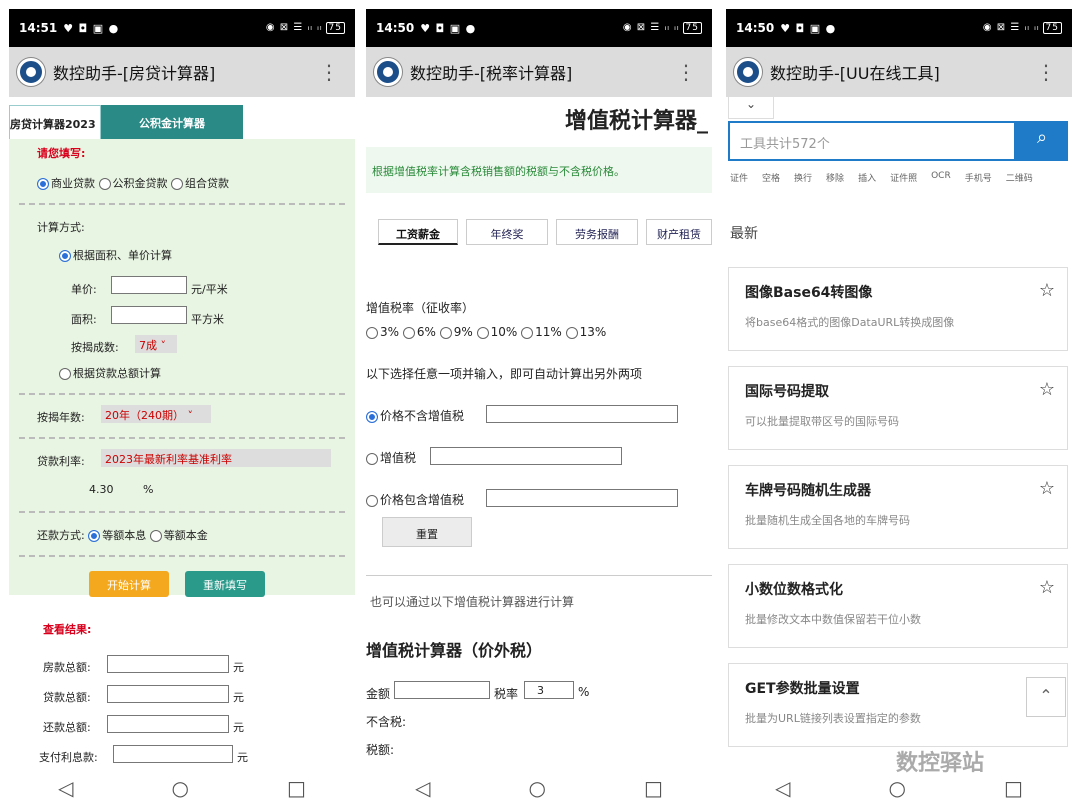 This screenshot has width=1080, height=810. I want to click on search-icon: ⌕, so click(1042, 141).